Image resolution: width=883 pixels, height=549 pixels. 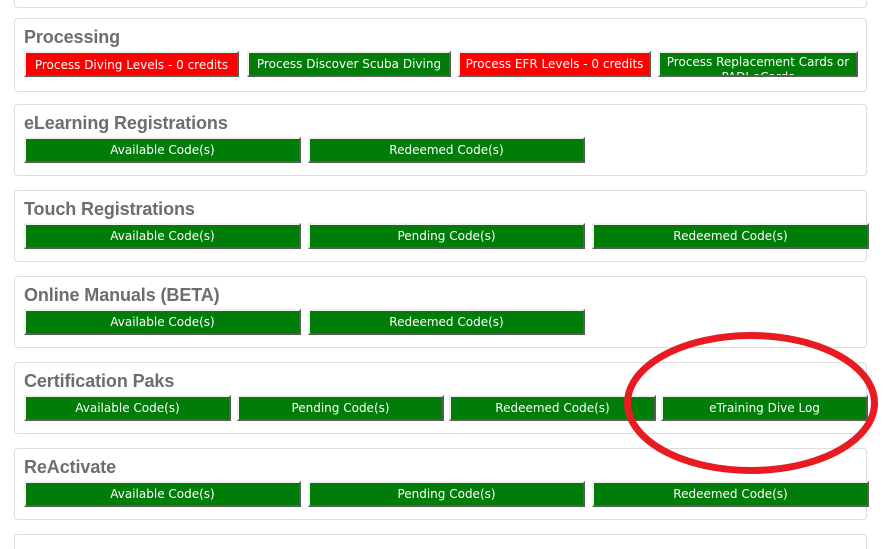 What do you see at coordinates (72, 37) in the screenshot?
I see `section-title: Processing` at bounding box center [72, 37].